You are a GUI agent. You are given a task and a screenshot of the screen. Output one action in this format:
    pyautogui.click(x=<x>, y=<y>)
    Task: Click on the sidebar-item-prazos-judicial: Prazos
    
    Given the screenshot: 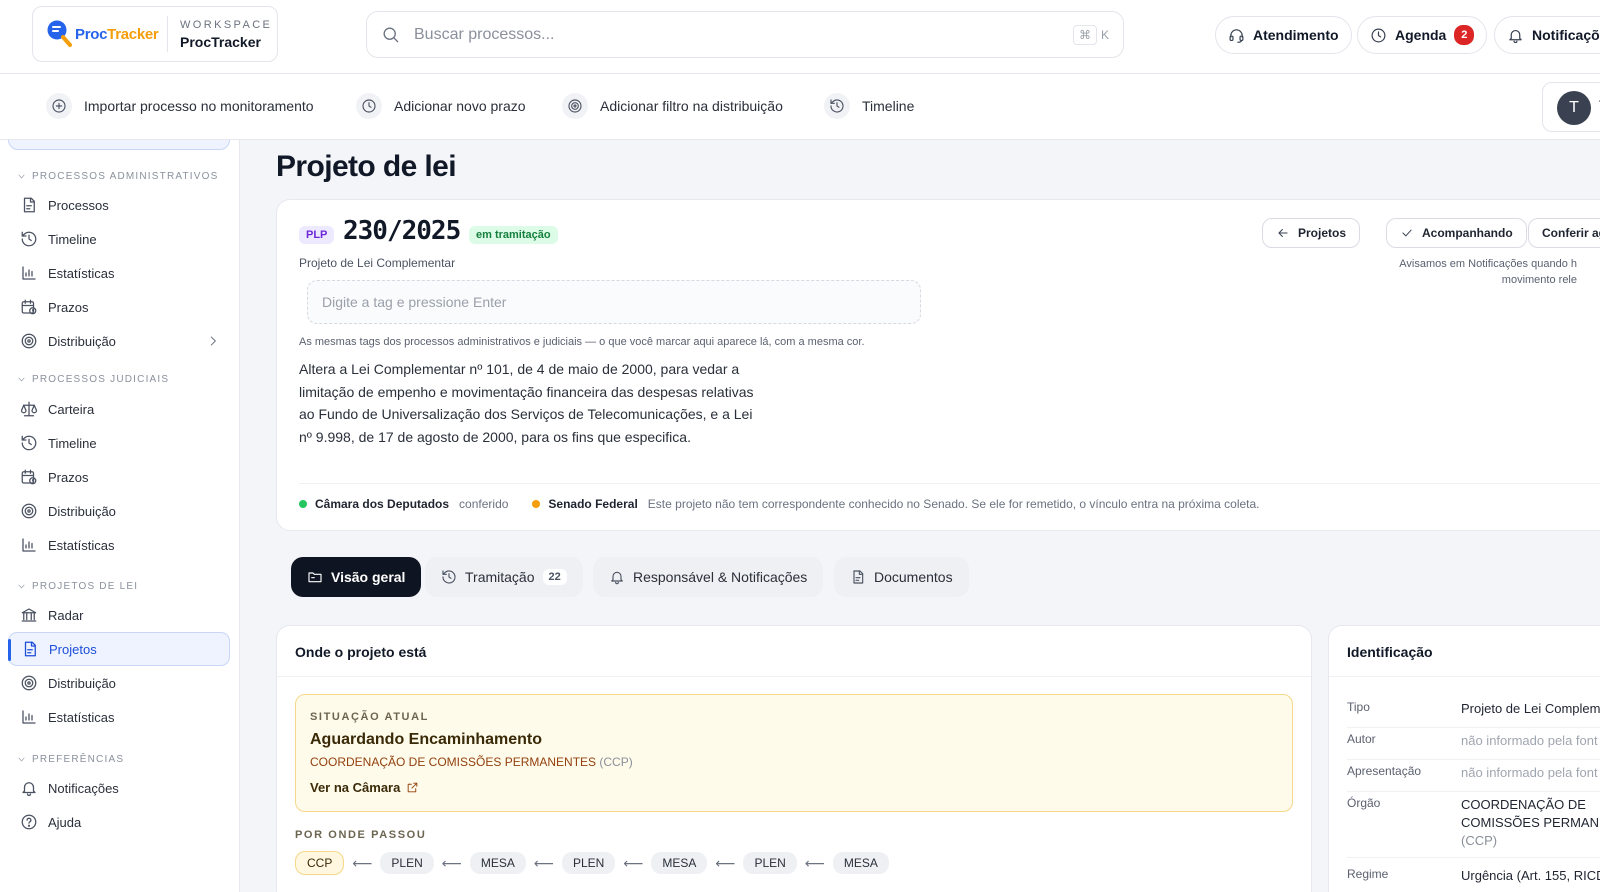 What is the action you would take?
    pyautogui.click(x=119, y=477)
    